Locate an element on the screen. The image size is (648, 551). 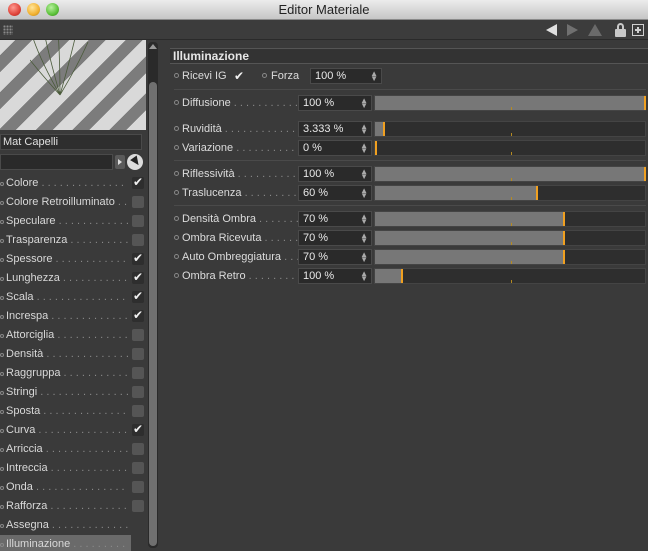
material-preview is located at coordinates (73, 85).